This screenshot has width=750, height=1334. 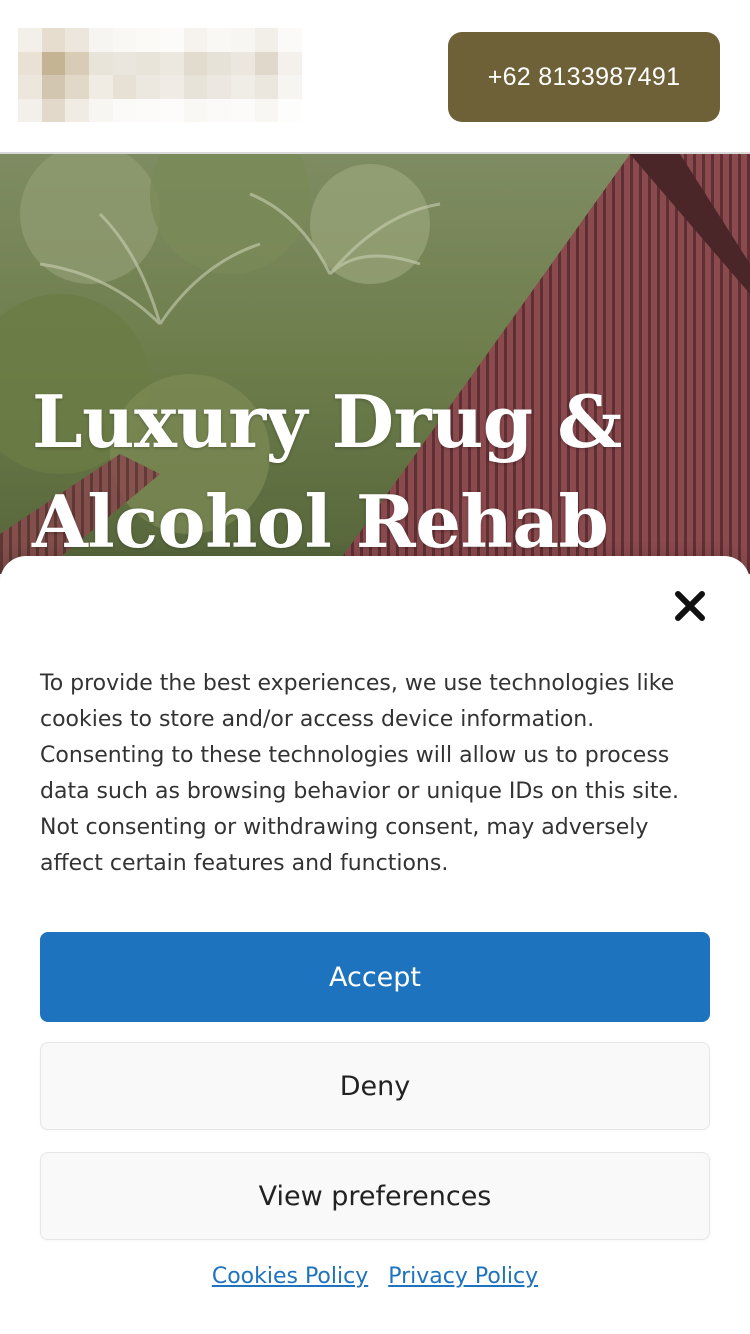 I want to click on cookies-policy-link: Cookies Policy, so click(x=290, y=1276).